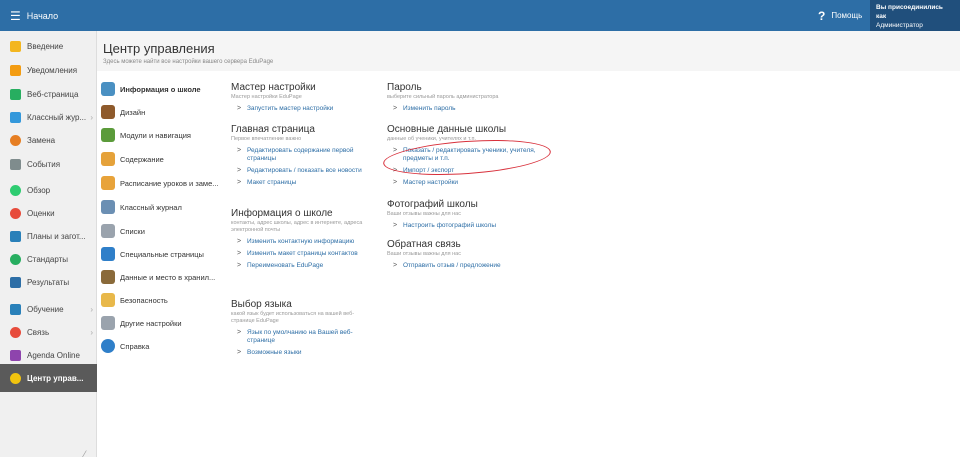 The width and height of the screenshot is (960, 459). What do you see at coordinates (443, 97) in the screenshot?
I see `section-desc: выберите сильный пароль администратора` at bounding box center [443, 97].